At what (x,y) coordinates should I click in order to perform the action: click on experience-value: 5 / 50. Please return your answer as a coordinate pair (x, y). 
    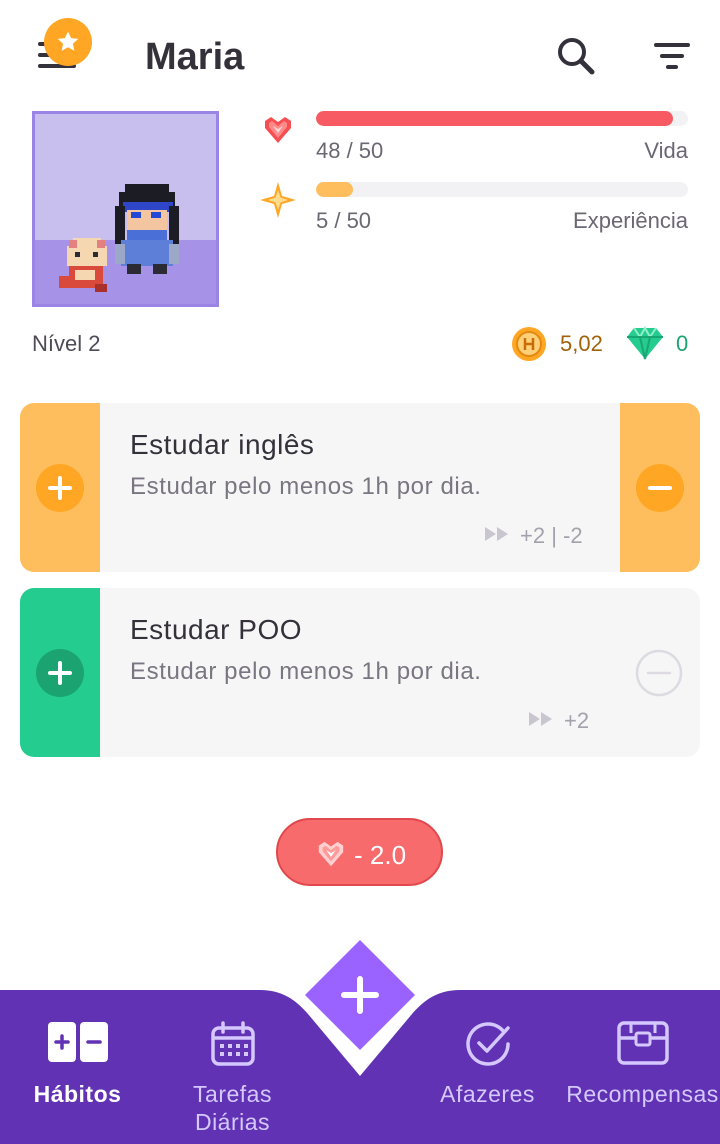
    Looking at the image, I should click on (344, 220).